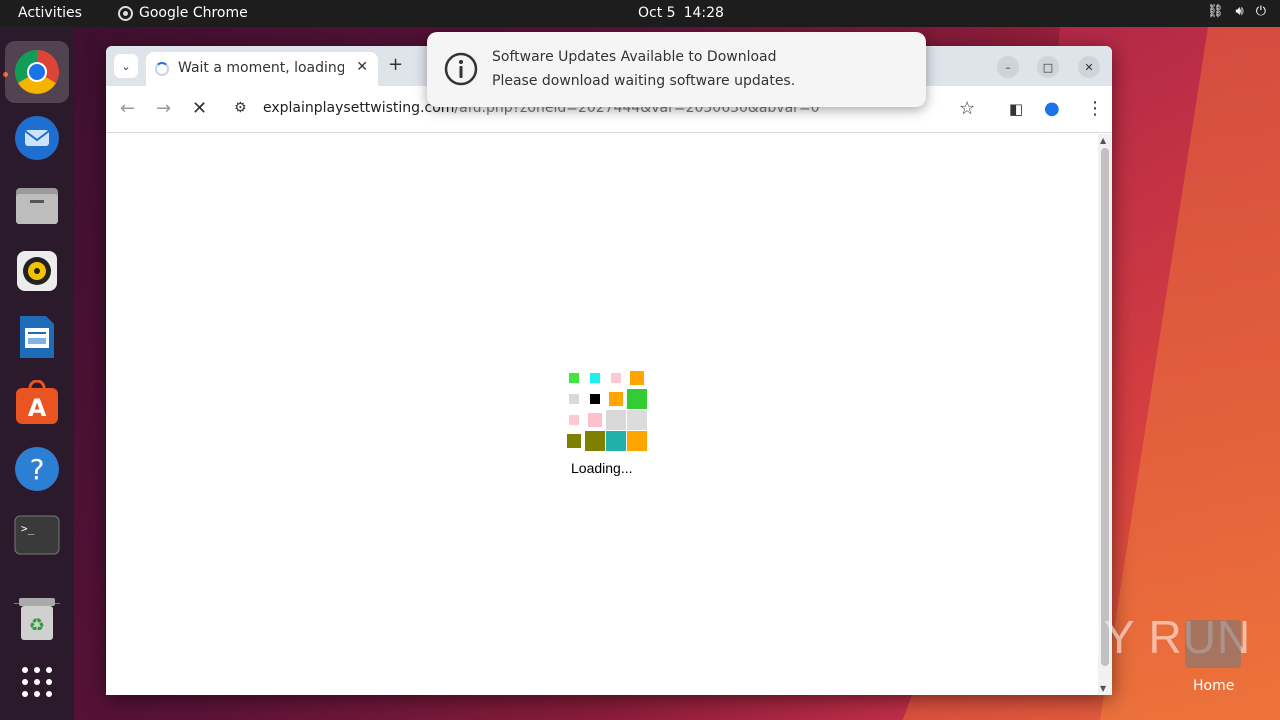 Image resolution: width=1280 pixels, height=720 pixels. What do you see at coordinates (359, 108) in the screenshot?
I see `url-domain: explainplaysettwisting.com` at bounding box center [359, 108].